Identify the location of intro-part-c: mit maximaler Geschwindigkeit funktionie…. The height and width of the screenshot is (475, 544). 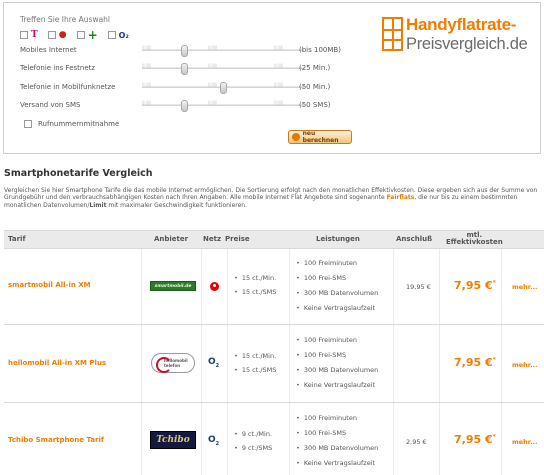
(177, 205).